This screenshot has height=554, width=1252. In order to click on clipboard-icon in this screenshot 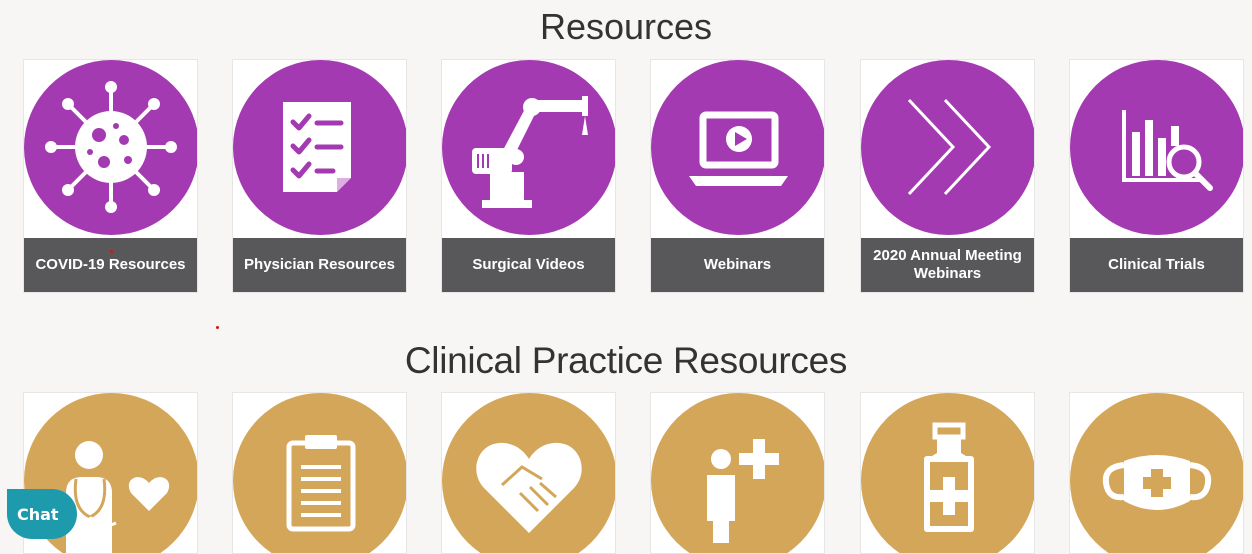, I will do `click(319, 473)`.